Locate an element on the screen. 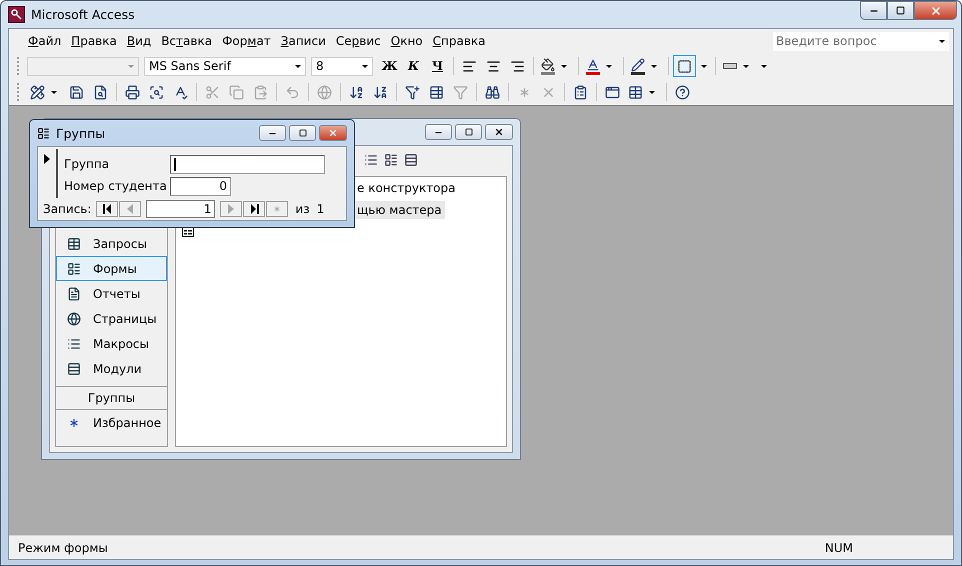 The height and width of the screenshot is (566, 962). close-button is located at coordinates (499, 132).